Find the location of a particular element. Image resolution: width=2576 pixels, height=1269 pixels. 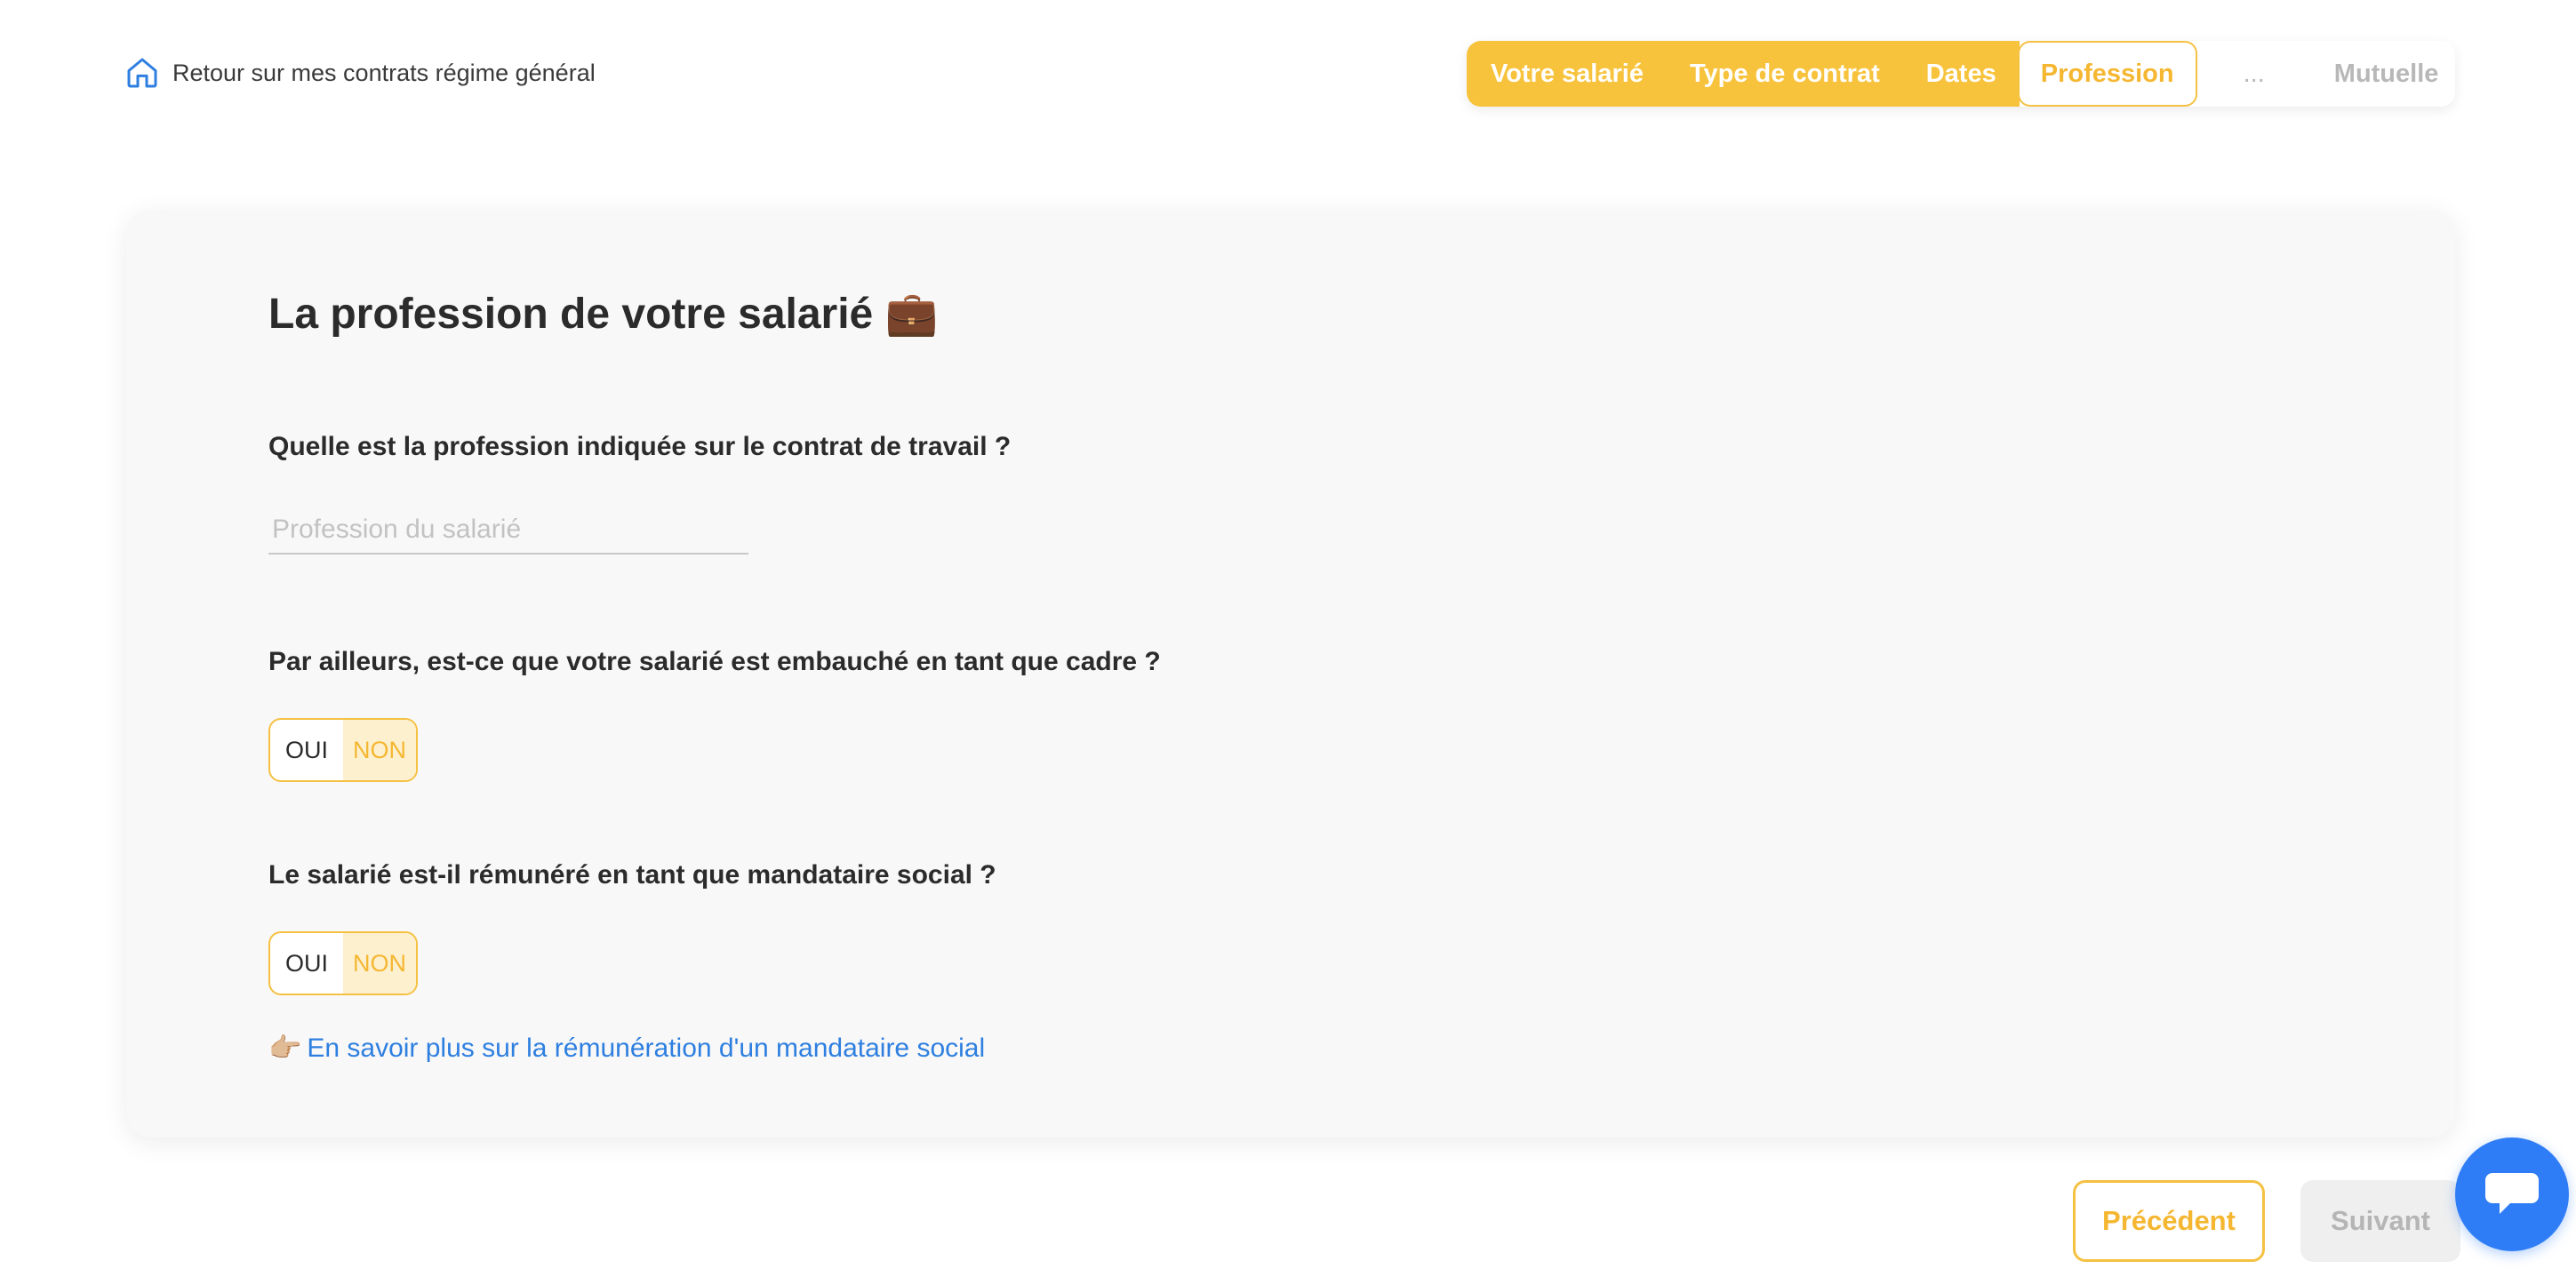

pointing-hand-icon: 👉🏼 is located at coordinates (285, 1048).